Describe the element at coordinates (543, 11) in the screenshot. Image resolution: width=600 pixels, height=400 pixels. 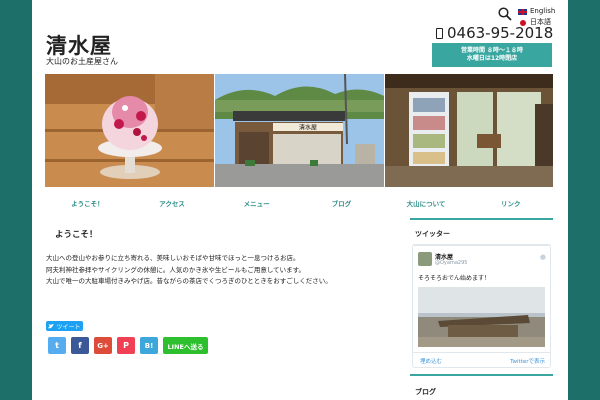
I see `lang-english-label: English` at that location.